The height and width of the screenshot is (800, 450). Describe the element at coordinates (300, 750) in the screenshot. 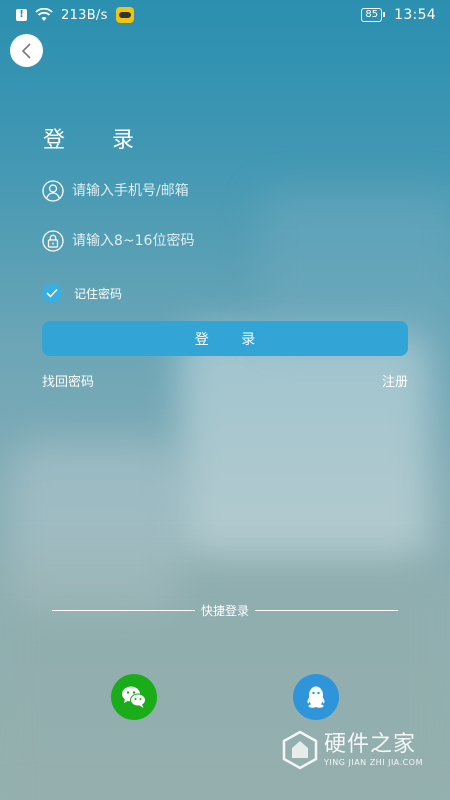

I see `house-logo-icon` at that location.